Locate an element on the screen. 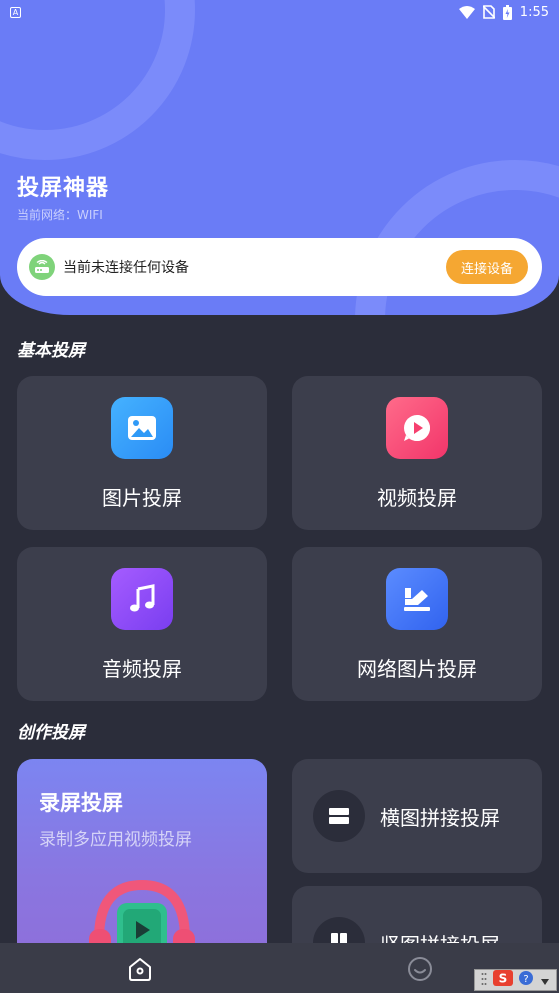  router-icon is located at coordinates (42, 267).